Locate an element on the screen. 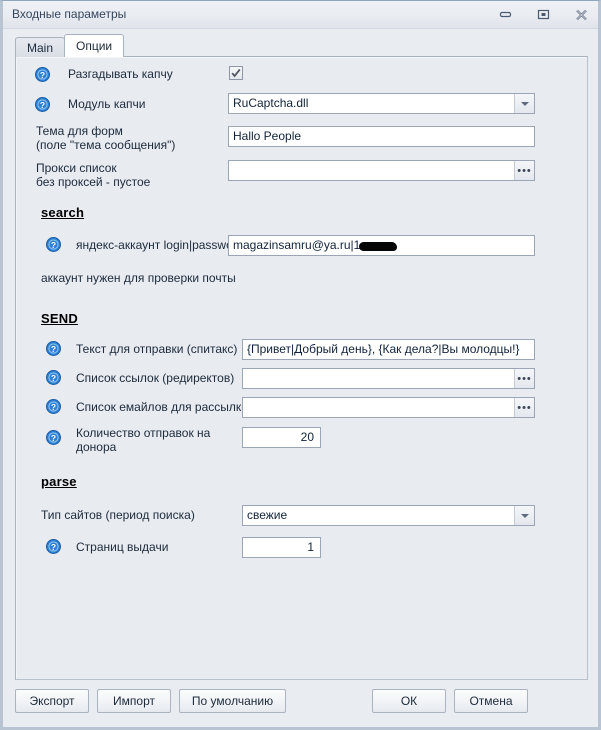 This screenshot has width=601, height=730. site-type-dropdown: свежие is located at coordinates (388, 515).